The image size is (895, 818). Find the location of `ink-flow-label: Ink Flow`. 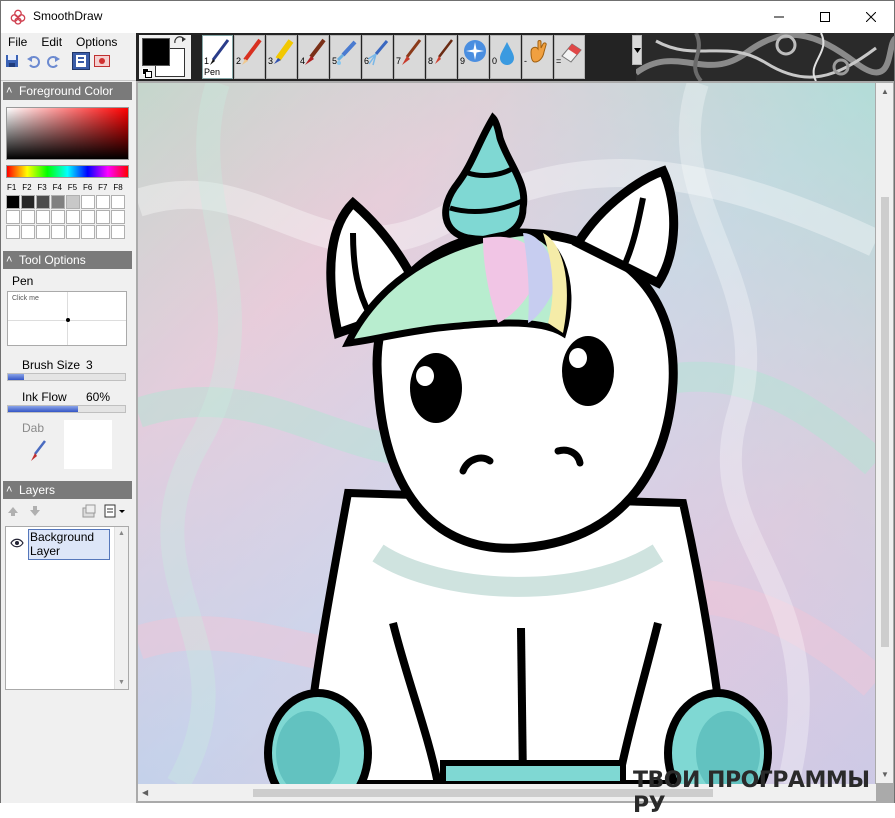

ink-flow-label: Ink Flow is located at coordinates (44, 397).